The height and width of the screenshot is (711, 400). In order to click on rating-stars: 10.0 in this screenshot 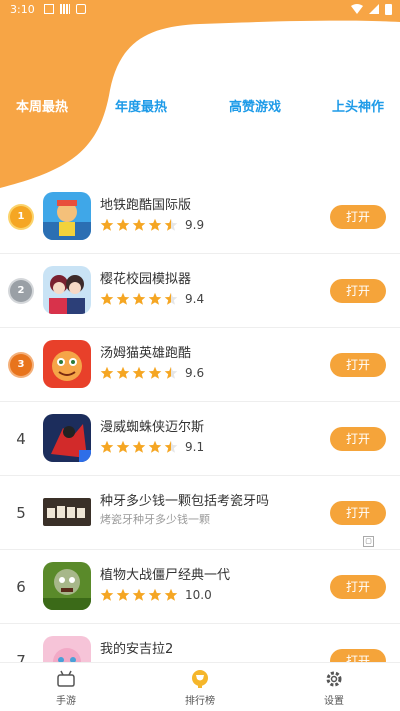, I will do `click(156, 595)`.